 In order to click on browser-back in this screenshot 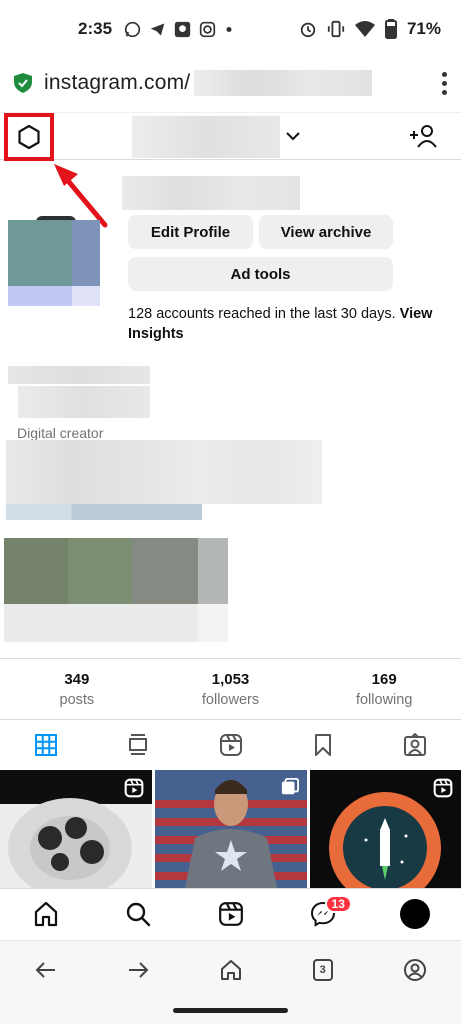, I will do `click(46, 970)`.